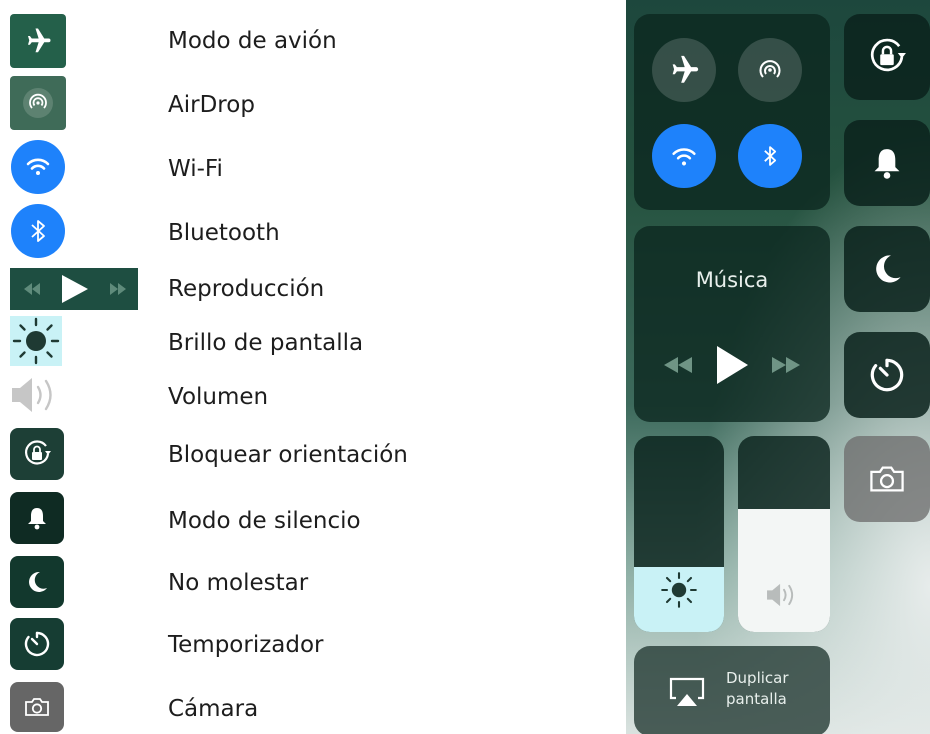 This screenshot has width=930, height=734. I want to click on legend-label: Modo de avión, so click(252, 41).